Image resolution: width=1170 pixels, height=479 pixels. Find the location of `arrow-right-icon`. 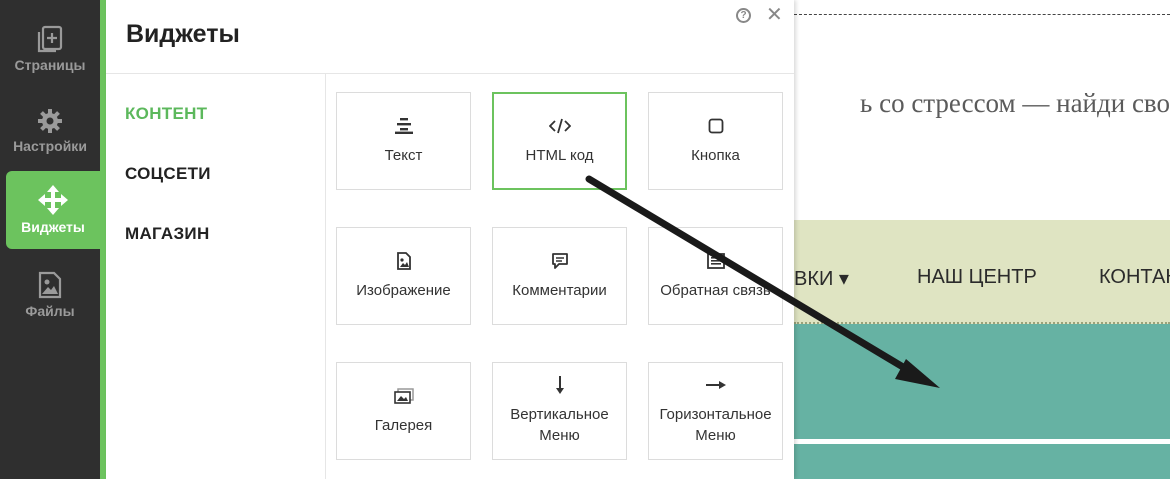

arrow-right-icon is located at coordinates (715, 385).